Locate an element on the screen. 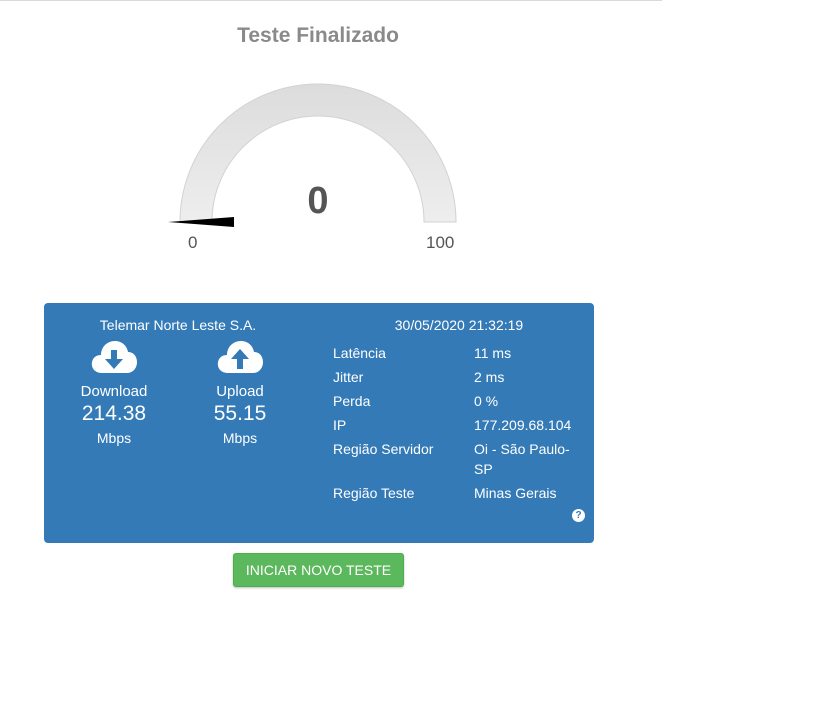  detail-value: 11 ms is located at coordinates (493, 353).